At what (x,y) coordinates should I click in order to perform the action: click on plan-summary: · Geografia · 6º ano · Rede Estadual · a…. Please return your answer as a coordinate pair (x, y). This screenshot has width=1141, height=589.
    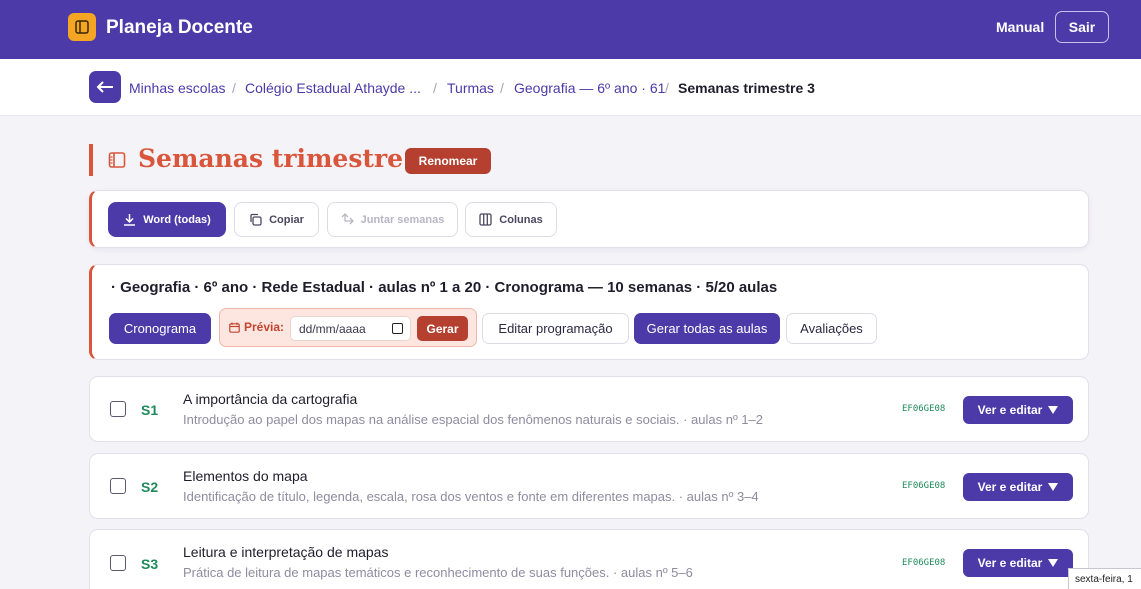
    Looking at the image, I should click on (444, 287).